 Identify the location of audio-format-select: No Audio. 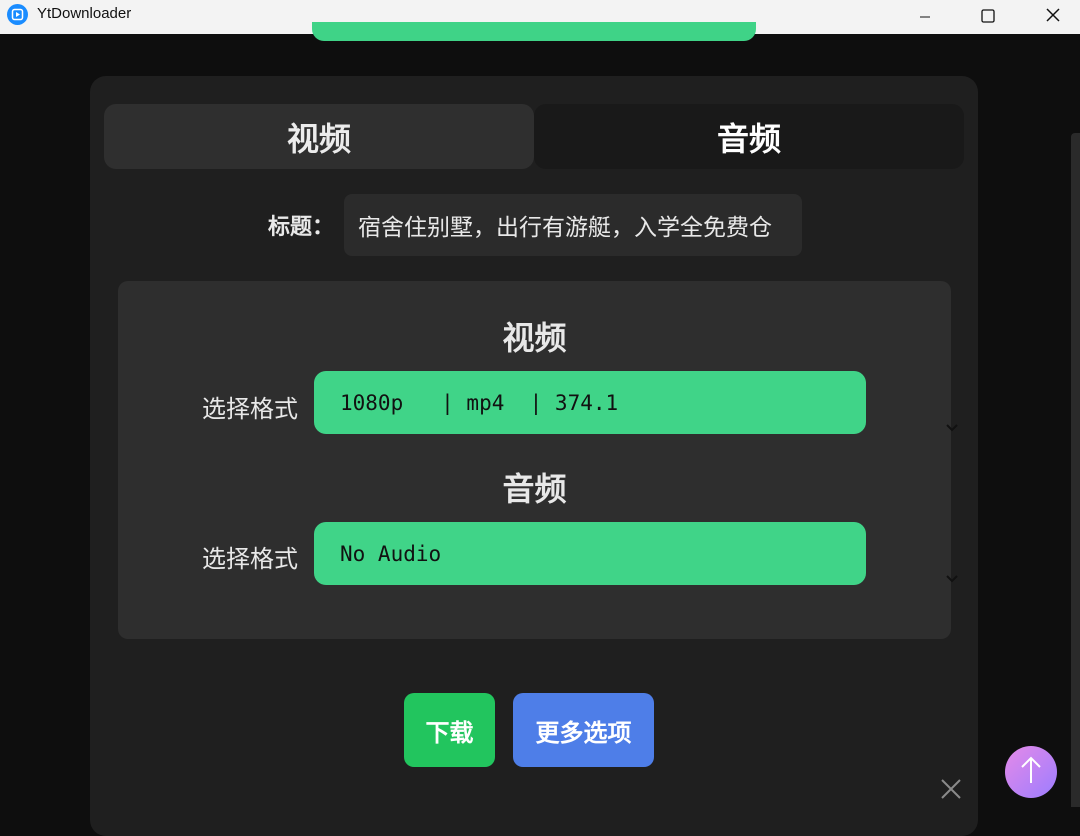
(636, 553).